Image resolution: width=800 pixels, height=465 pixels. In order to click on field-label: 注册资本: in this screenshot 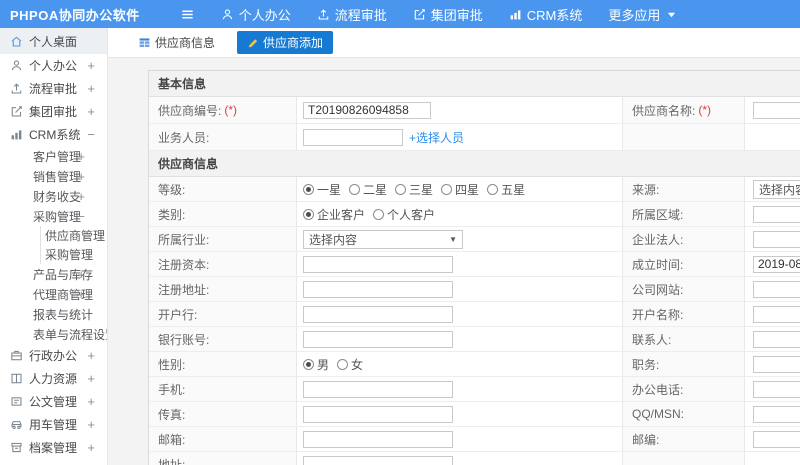, I will do `click(223, 264)`.